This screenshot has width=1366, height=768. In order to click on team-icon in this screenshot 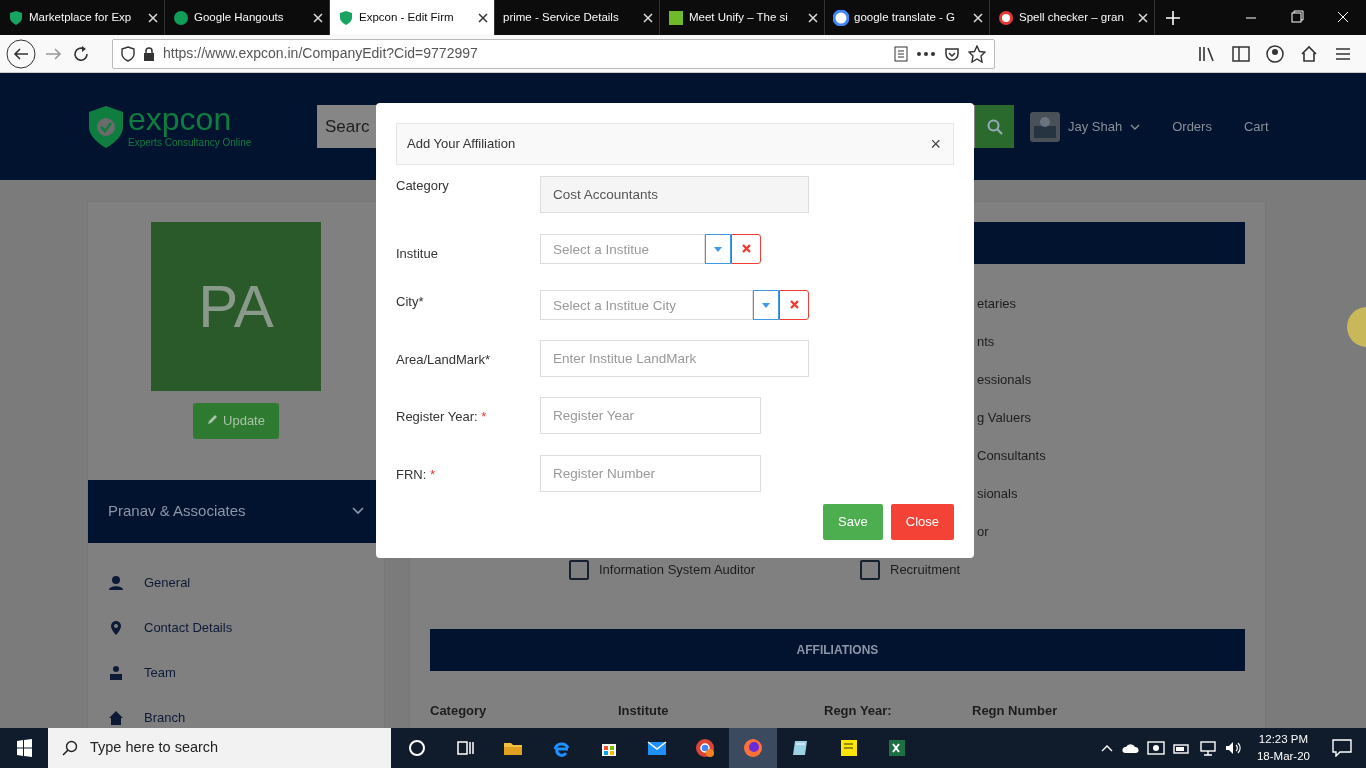, I will do `click(116, 673)`.